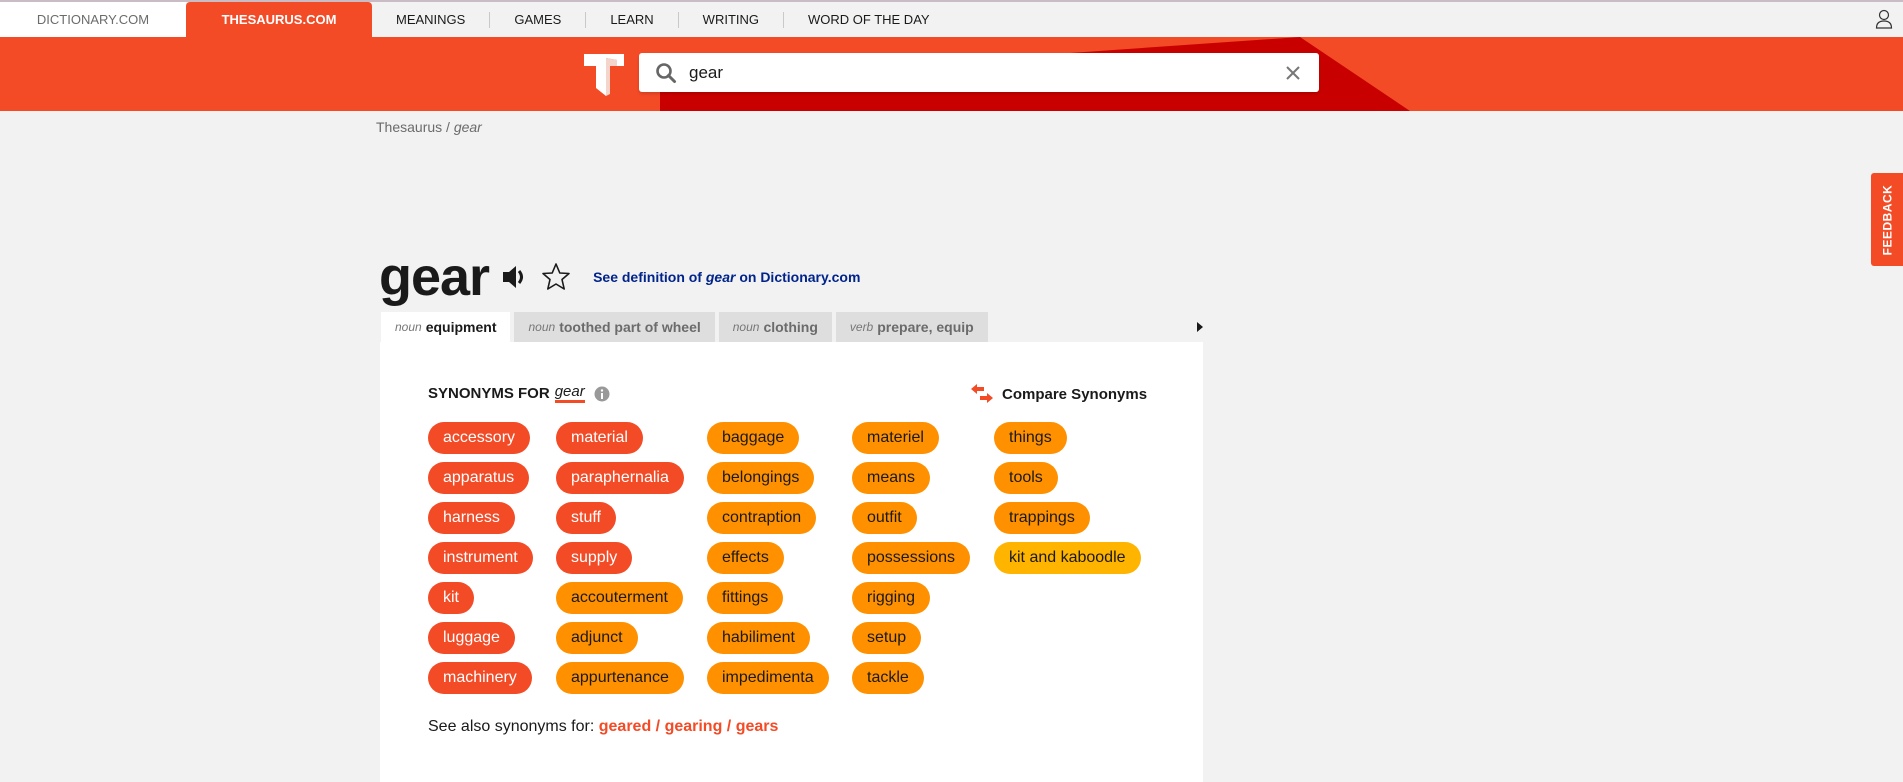 The width and height of the screenshot is (1903, 782). I want to click on search-icon, so click(666, 73).